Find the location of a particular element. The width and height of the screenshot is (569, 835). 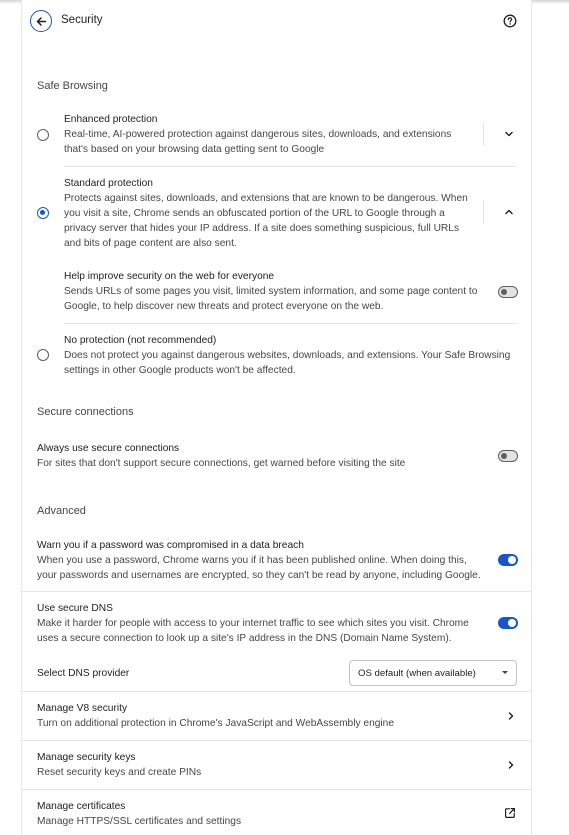

chevron-up-icon is located at coordinates (509, 212).